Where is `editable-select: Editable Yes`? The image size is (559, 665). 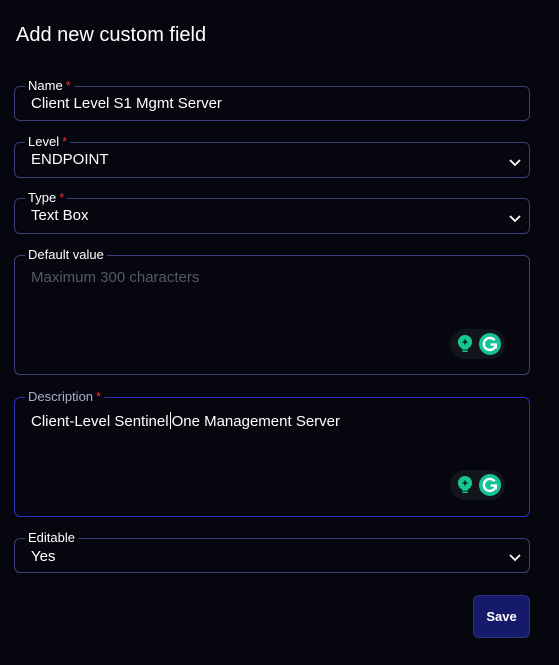 editable-select: Editable Yes is located at coordinates (272, 551).